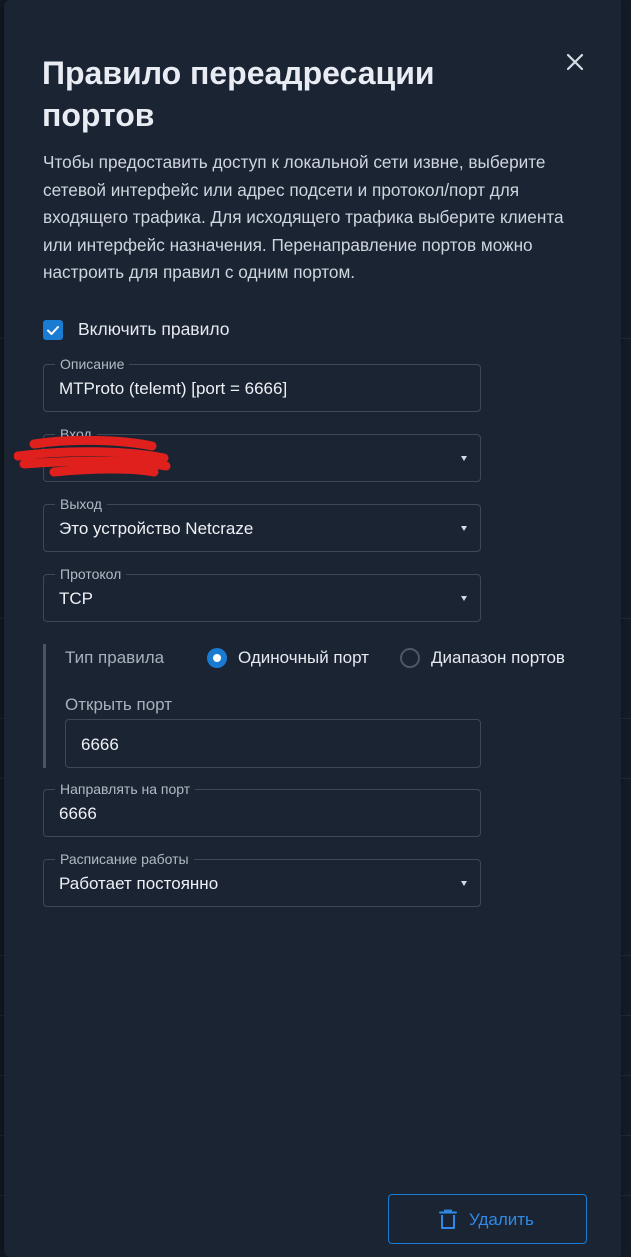  What do you see at coordinates (262, 878) in the screenshot?
I see `schedule-select: Расписание работы Работает постоянно` at bounding box center [262, 878].